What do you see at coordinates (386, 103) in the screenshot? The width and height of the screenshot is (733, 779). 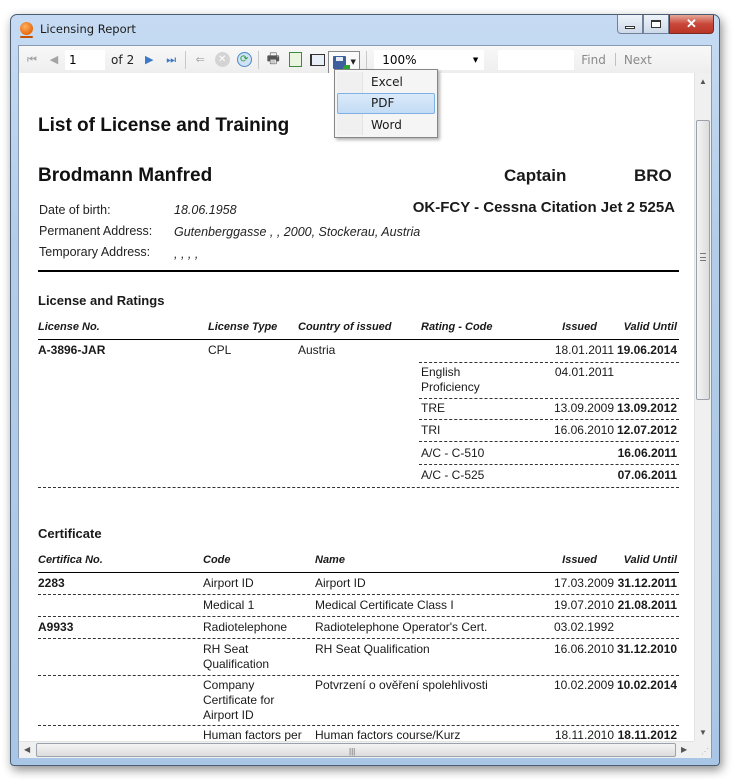 I see `export-pdf-item: PDF` at bounding box center [386, 103].